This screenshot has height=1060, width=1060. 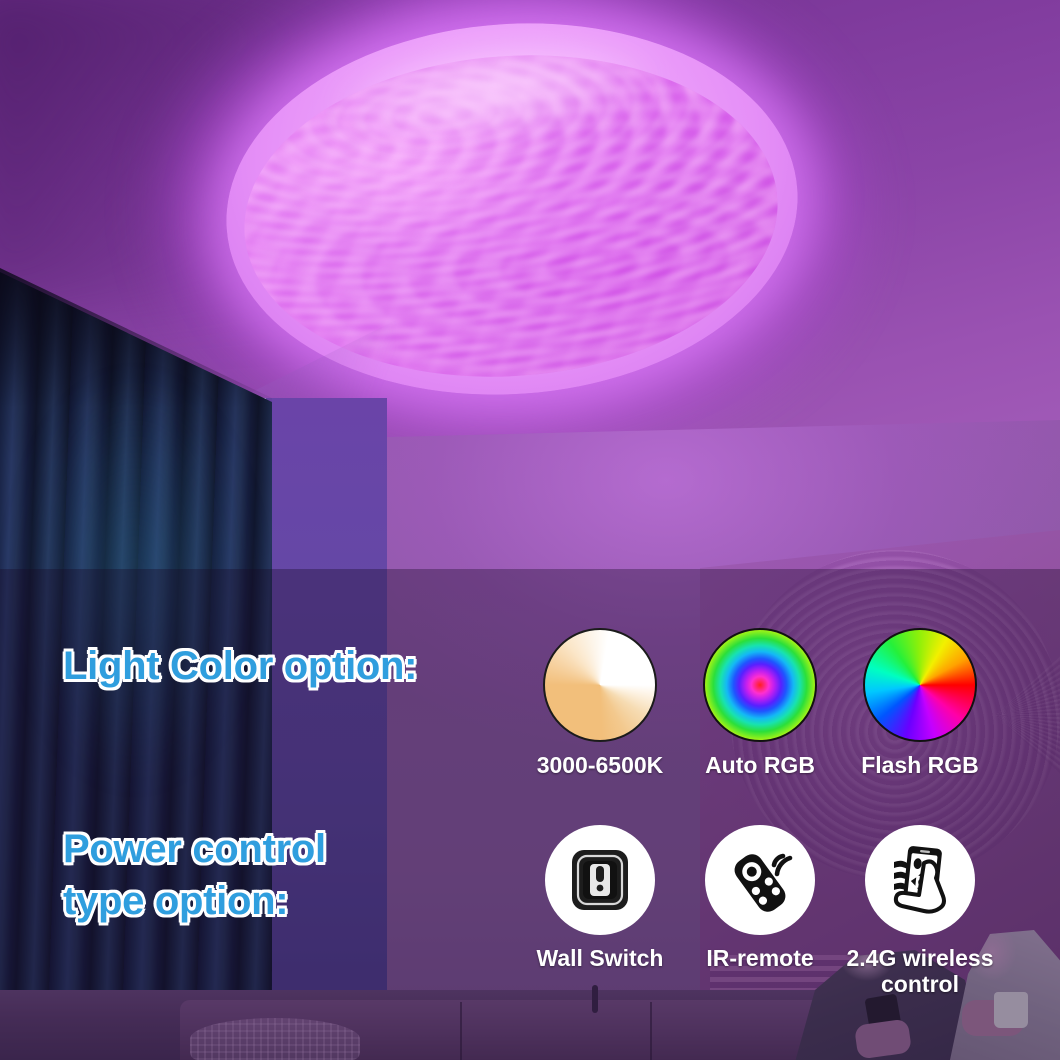 I want to click on option-wireless: 2.4G wireless control, so click(x=920, y=911).